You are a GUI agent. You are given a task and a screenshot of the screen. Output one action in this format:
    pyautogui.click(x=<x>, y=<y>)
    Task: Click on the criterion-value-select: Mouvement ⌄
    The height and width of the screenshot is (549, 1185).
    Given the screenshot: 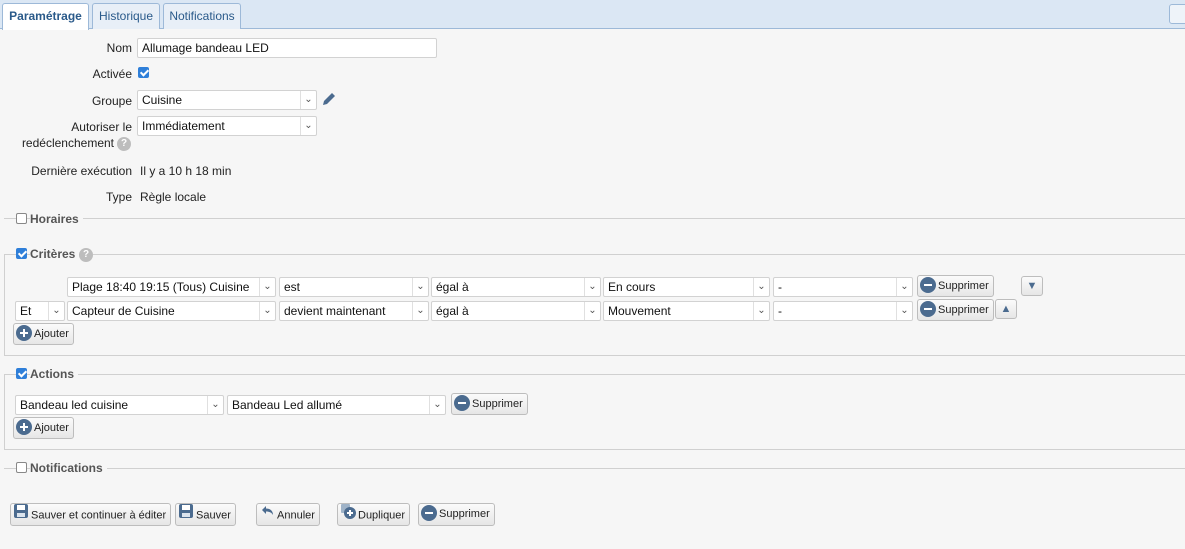 What is the action you would take?
    pyautogui.click(x=686, y=311)
    